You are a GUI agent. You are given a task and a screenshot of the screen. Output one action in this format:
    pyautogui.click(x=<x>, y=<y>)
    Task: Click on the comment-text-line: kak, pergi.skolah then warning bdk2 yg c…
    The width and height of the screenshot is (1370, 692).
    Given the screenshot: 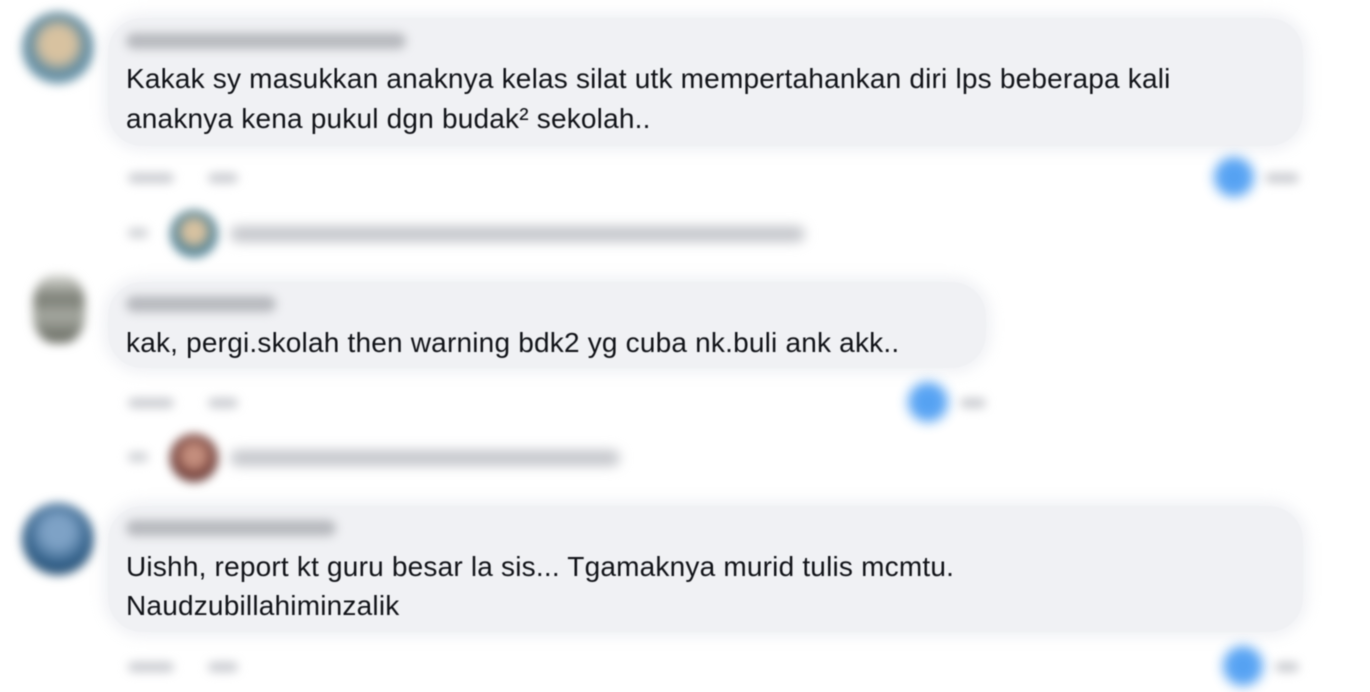 What is the action you would take?
    pyautogui.click(x=513, y=342)
    